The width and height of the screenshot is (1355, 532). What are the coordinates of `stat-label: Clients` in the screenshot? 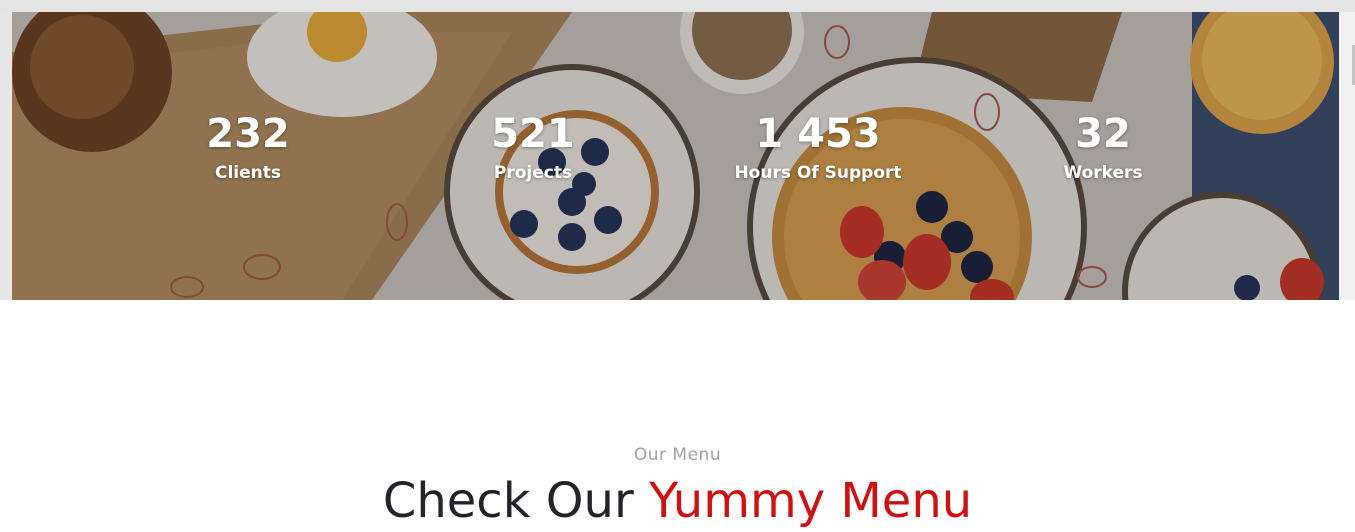 It's located at (247, 173).